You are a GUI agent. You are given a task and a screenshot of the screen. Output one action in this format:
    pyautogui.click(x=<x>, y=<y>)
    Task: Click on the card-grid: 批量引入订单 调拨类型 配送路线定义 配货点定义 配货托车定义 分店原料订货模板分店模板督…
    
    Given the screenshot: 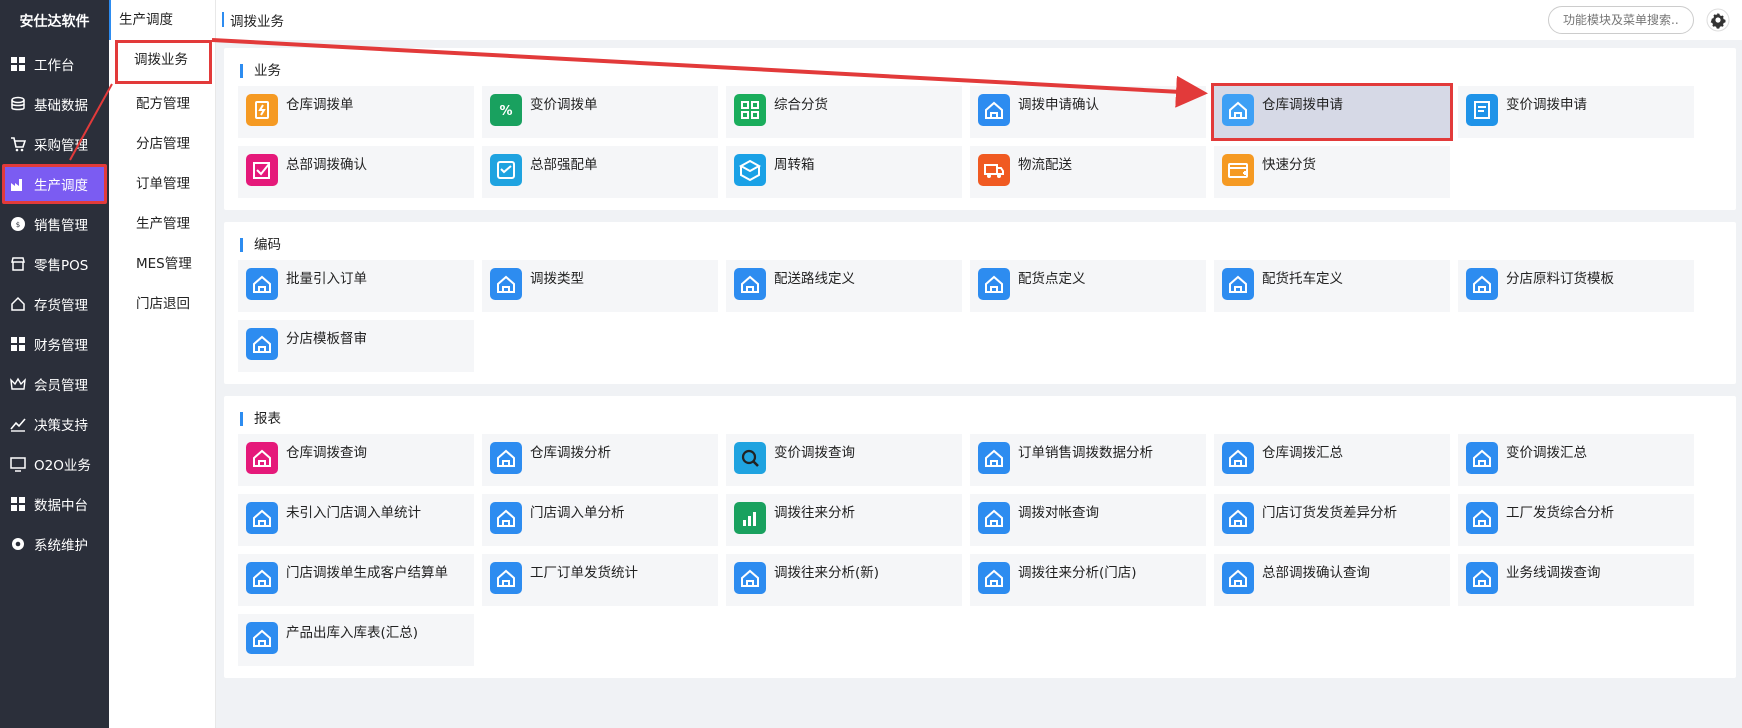 What is the action you would take?
    pyautogui.click(x=987, y=316)
    